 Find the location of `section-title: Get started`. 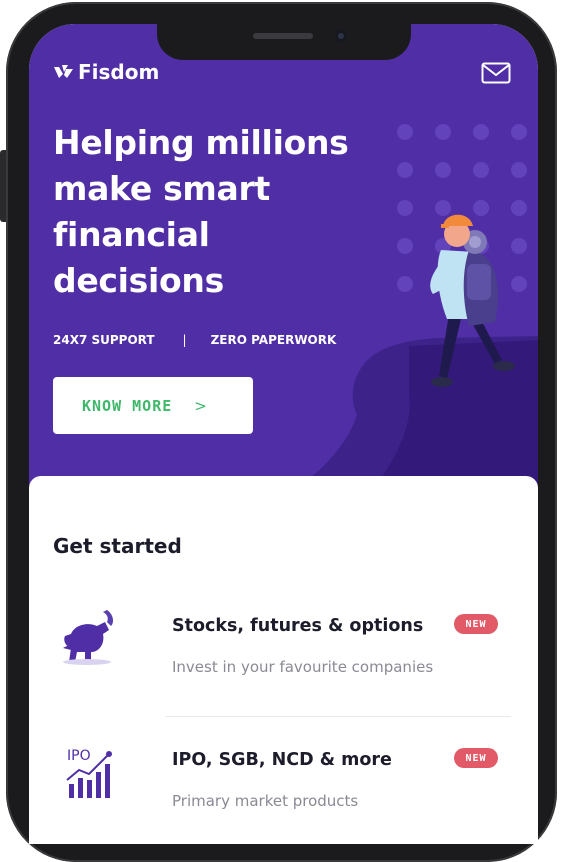

section-title: Get started is located at coordinates (117, 546).